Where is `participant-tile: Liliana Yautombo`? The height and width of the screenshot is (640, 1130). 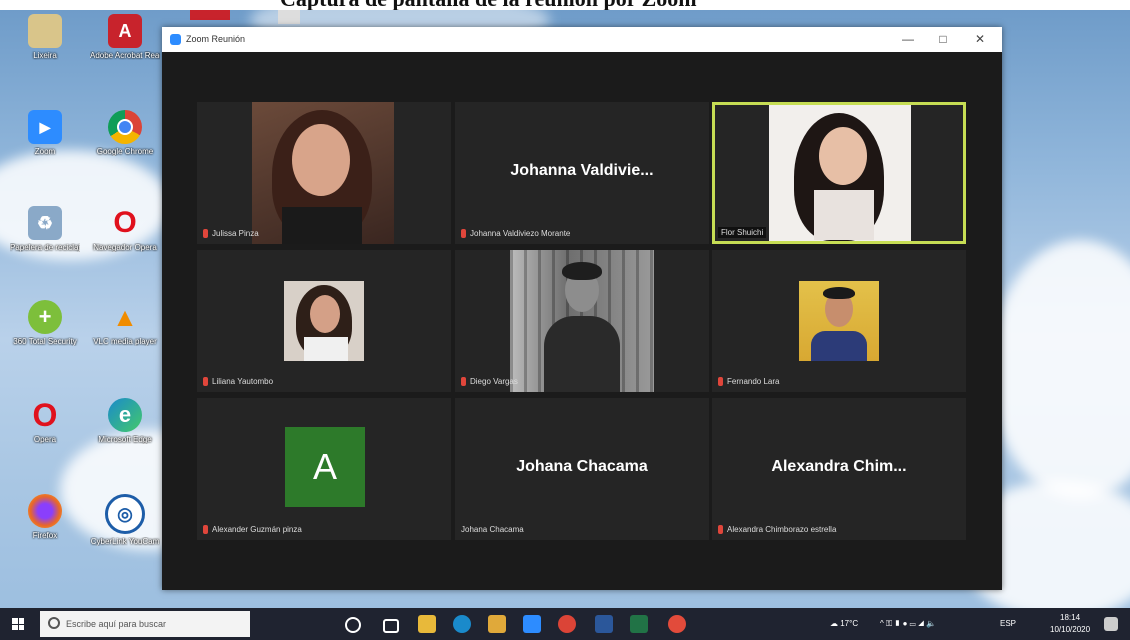
participant-tile: Liliana Yautombo is located at coordinates (324, 321).